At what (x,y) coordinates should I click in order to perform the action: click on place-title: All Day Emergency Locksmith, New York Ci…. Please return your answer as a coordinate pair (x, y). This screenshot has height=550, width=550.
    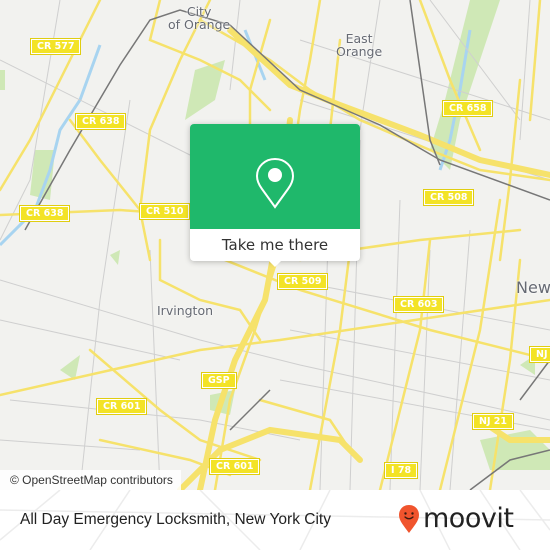
    Looking at the image, I should click on (175, 519).